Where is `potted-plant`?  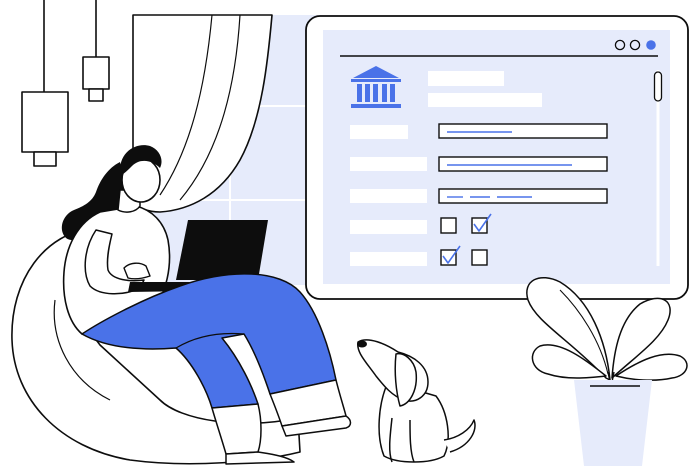
potted-plant is located at coordinates (607, 371).